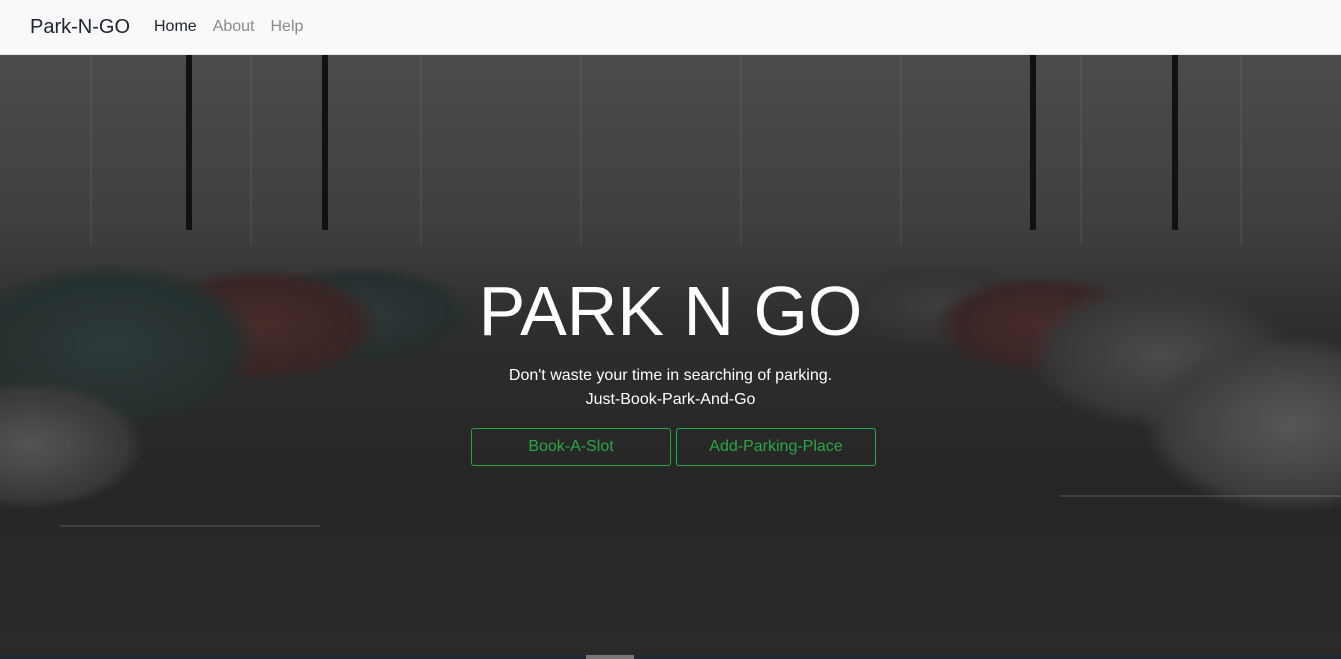 This screenshot has height=659, width=1341. I want to click on scroll-indicator, so click(610, 657).